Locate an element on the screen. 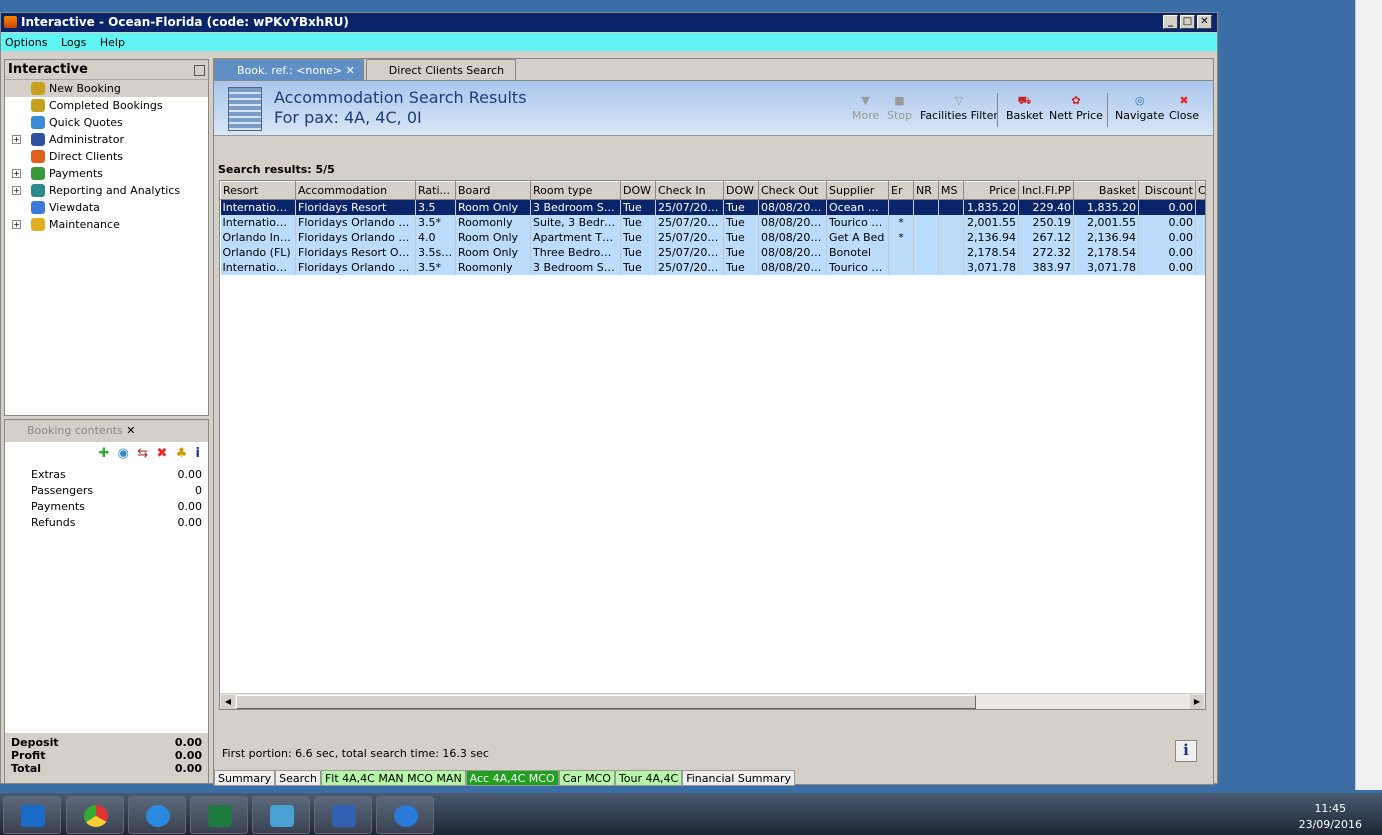 This screenshot has width=1382, height=835. column-header: Board is located at coordinates (493, 190).